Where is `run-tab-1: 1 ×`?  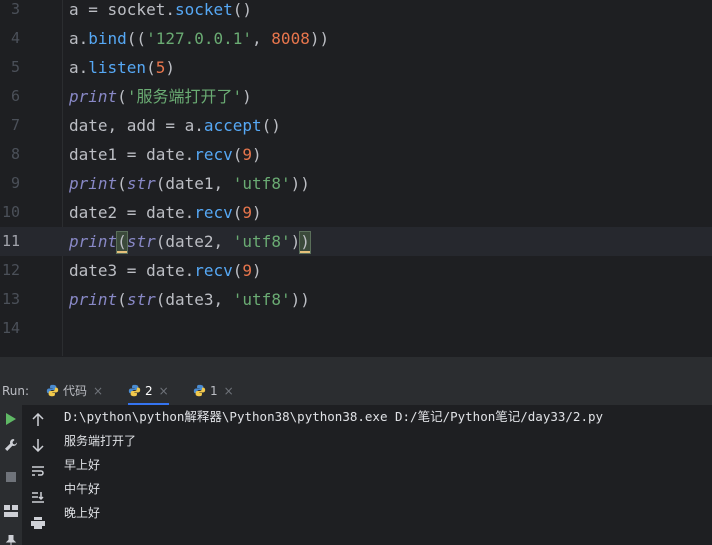 run-tab-1: 1 × is located at coordinates (213, 391).